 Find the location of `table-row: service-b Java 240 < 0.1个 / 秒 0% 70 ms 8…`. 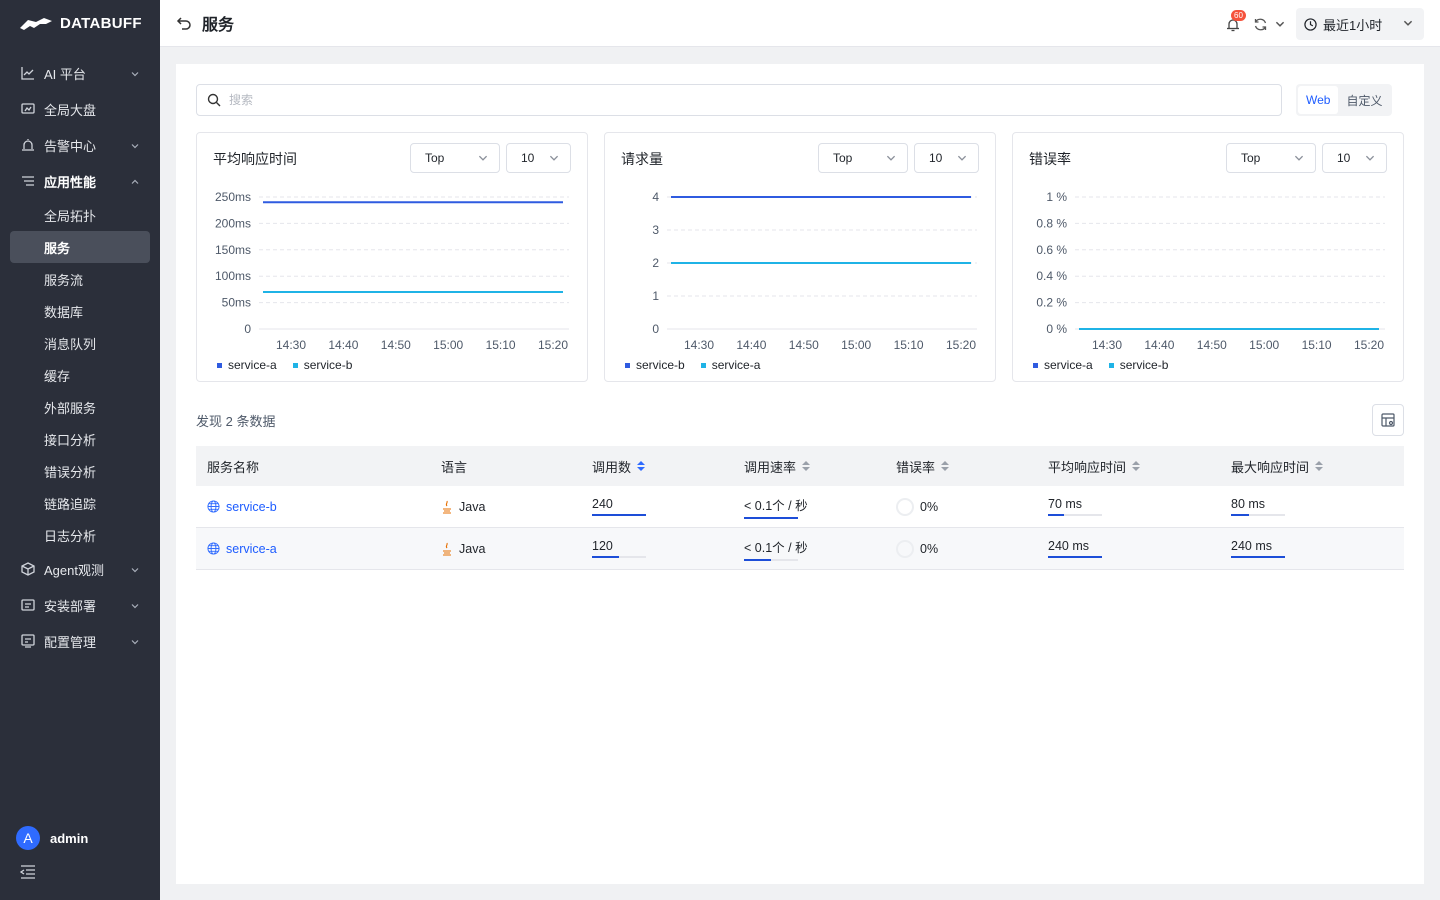

table-row: service-b Java 240 < 0.1个 / 秒 0% 70 ms 8… is located at coordinates (800, 507).